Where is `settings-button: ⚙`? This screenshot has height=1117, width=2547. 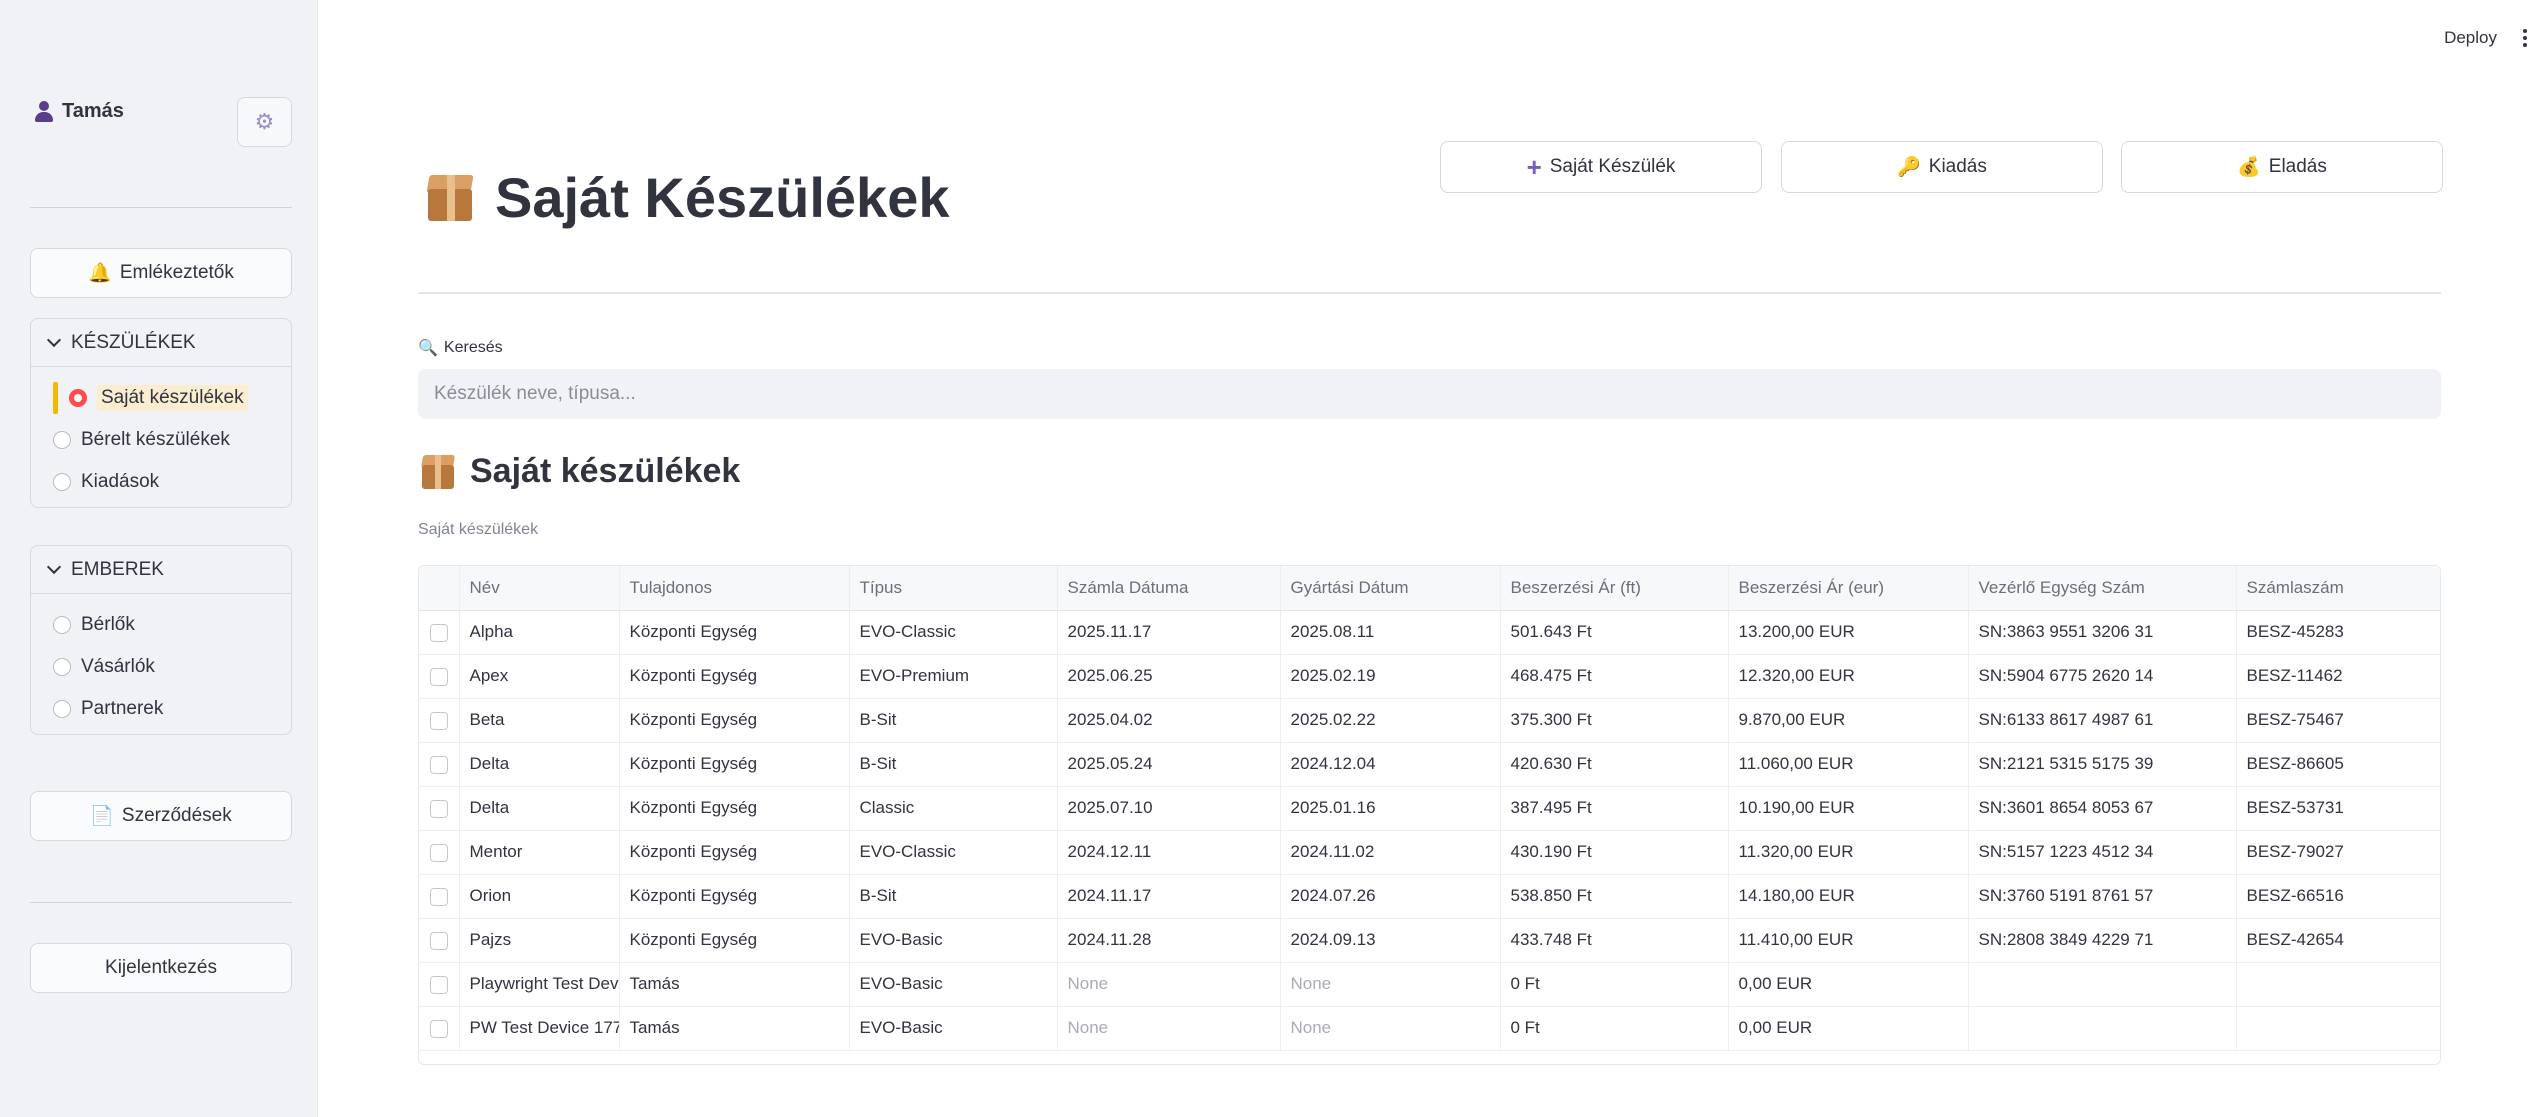
settings-button: ⚙ is located at coordinates (264, 122).